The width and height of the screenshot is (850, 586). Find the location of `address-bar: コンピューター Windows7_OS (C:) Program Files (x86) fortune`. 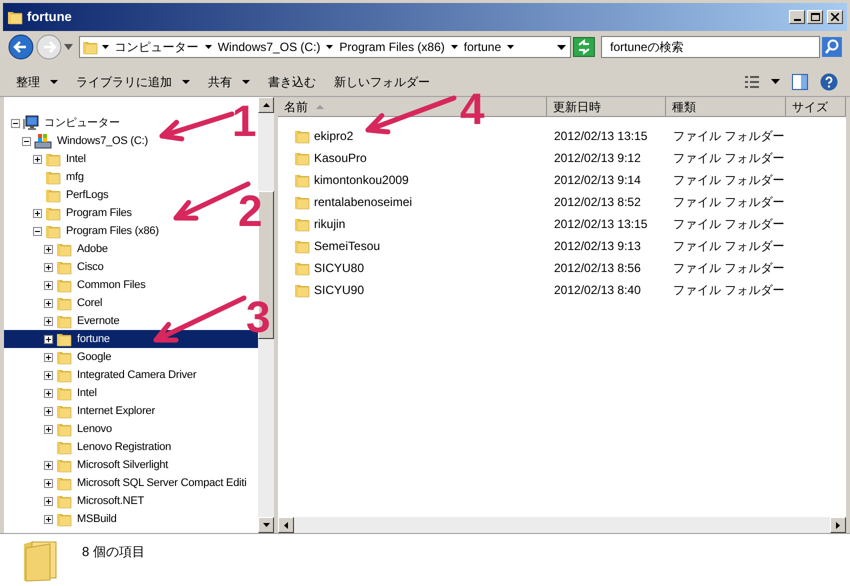

address-bar: コンピューター Windows7_OS (C:) Program Files (x86) fortune is located at coordinates (325, 47).